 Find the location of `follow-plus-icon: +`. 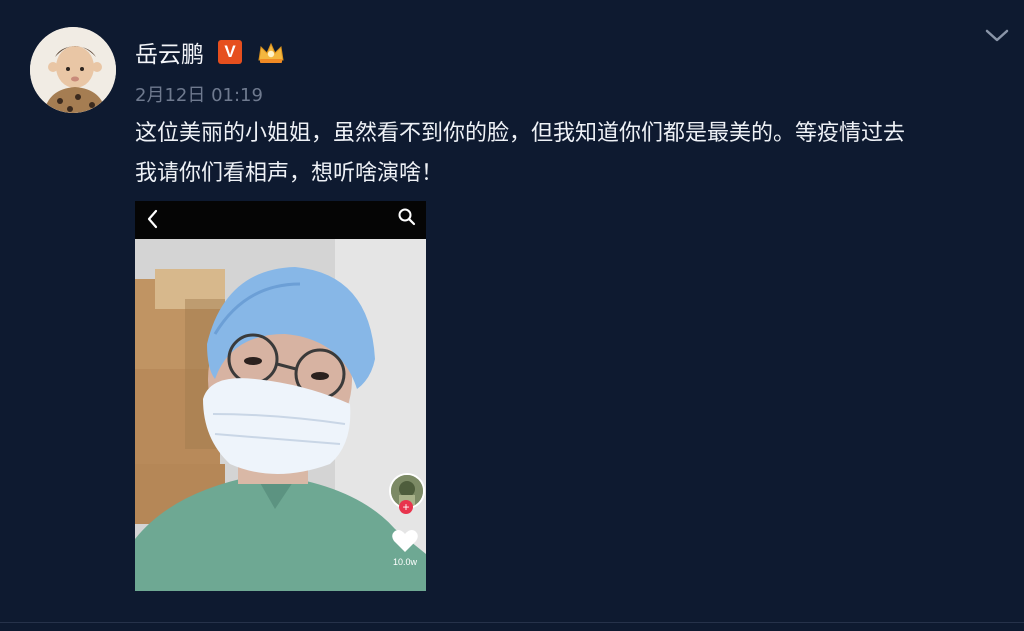

follow-plus-icon: + is located at coordinates (406, 507).